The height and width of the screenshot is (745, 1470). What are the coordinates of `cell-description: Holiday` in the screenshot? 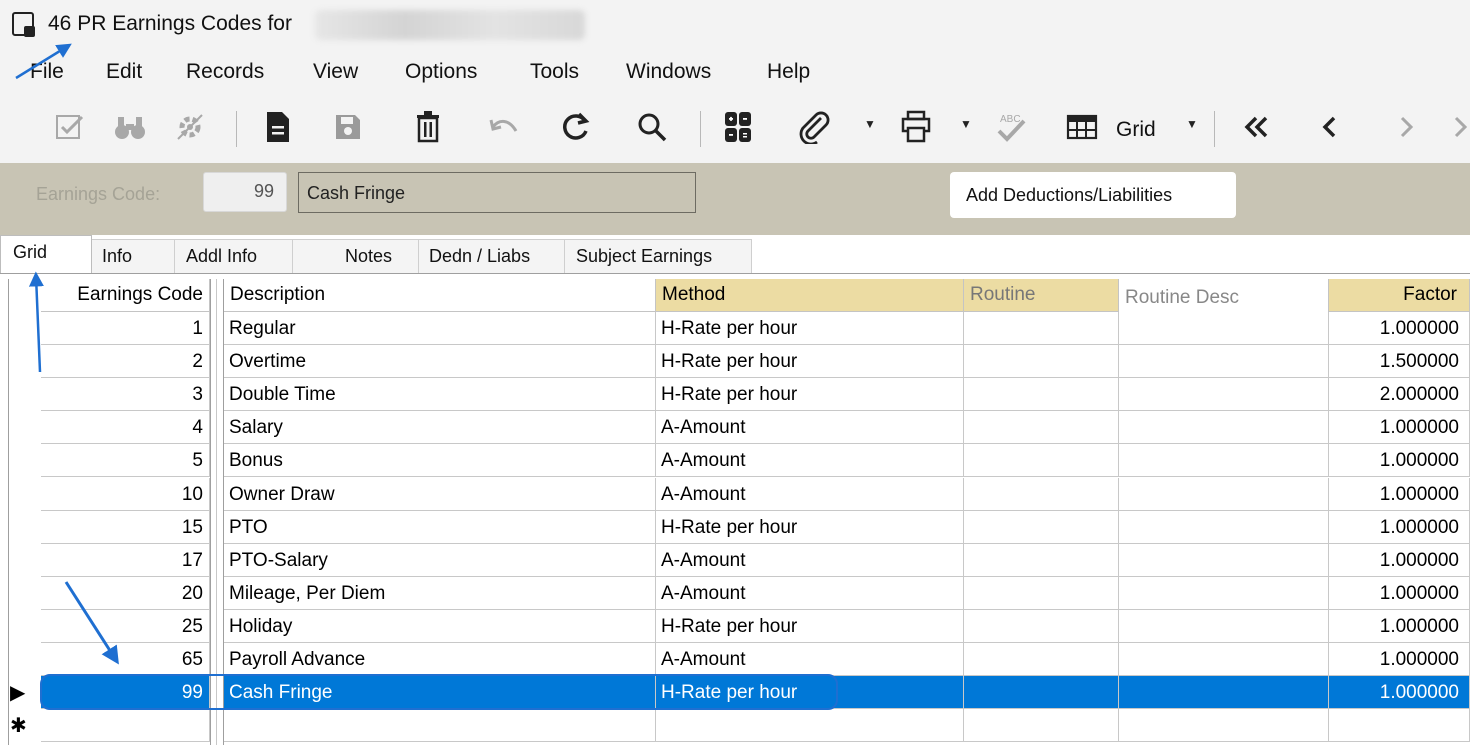 It's located at (440, 626).